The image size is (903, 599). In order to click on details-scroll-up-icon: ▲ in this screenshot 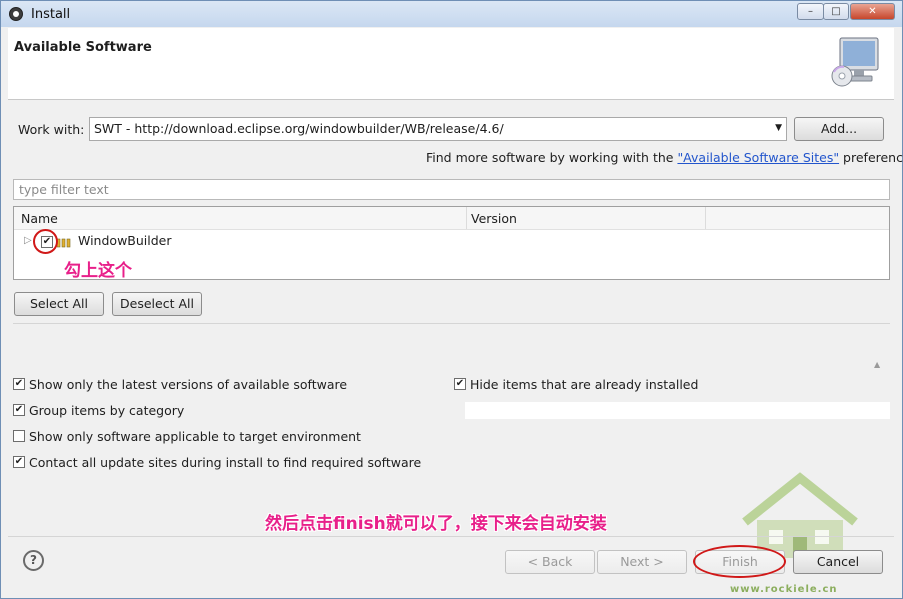, I will do `click(877, 364)`.